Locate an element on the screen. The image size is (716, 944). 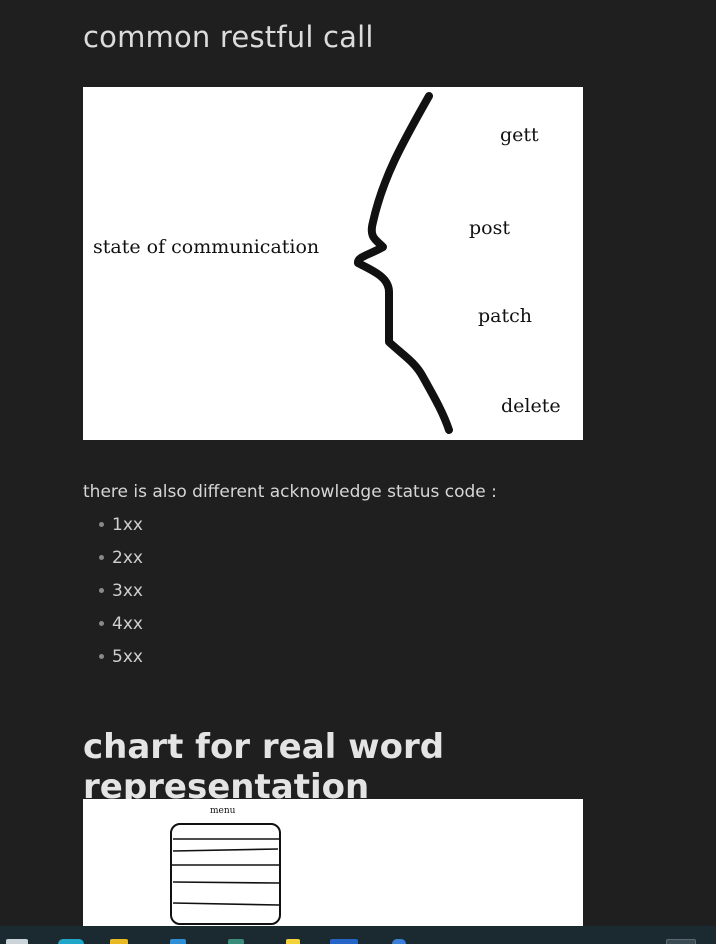
list-item: 1xx is located at coordinates (120, 530).